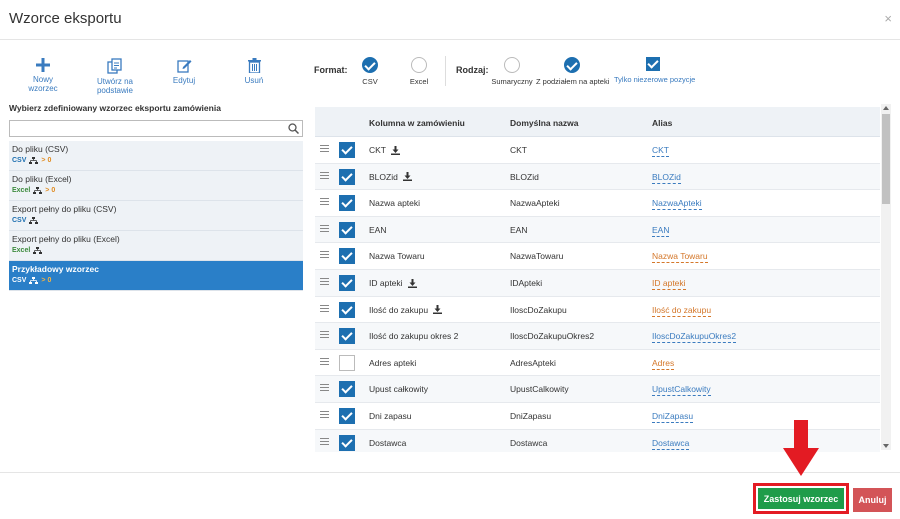 Image resolution: width=900 pixels, height=519 pixels. What do you see at coordinates (392, 363) in the screenshot?
I see `column-name-cell: Adres apteki` at bounding box center [392, 363].